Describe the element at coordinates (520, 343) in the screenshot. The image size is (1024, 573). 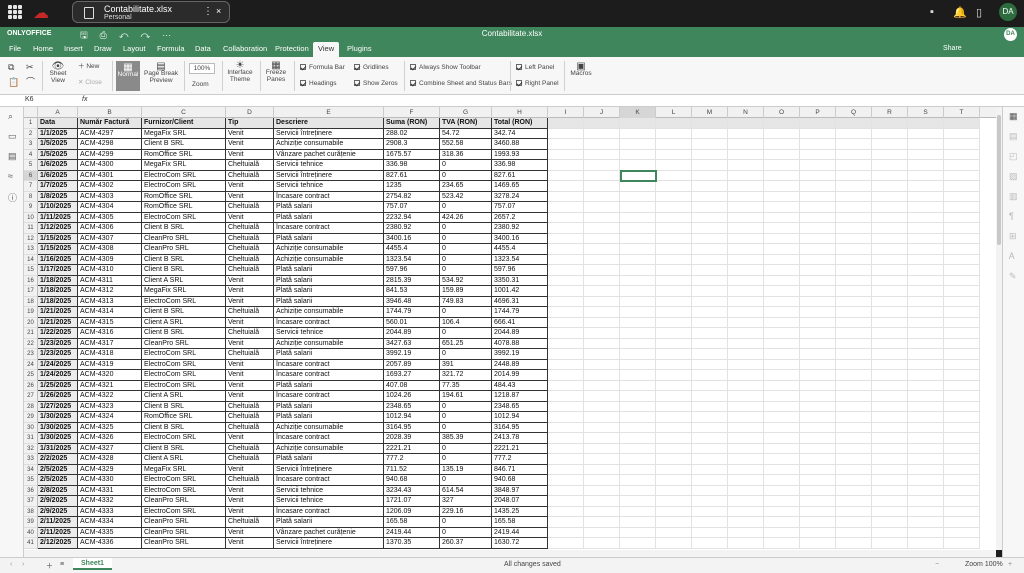
I see `cell: 4078.88` at that location.